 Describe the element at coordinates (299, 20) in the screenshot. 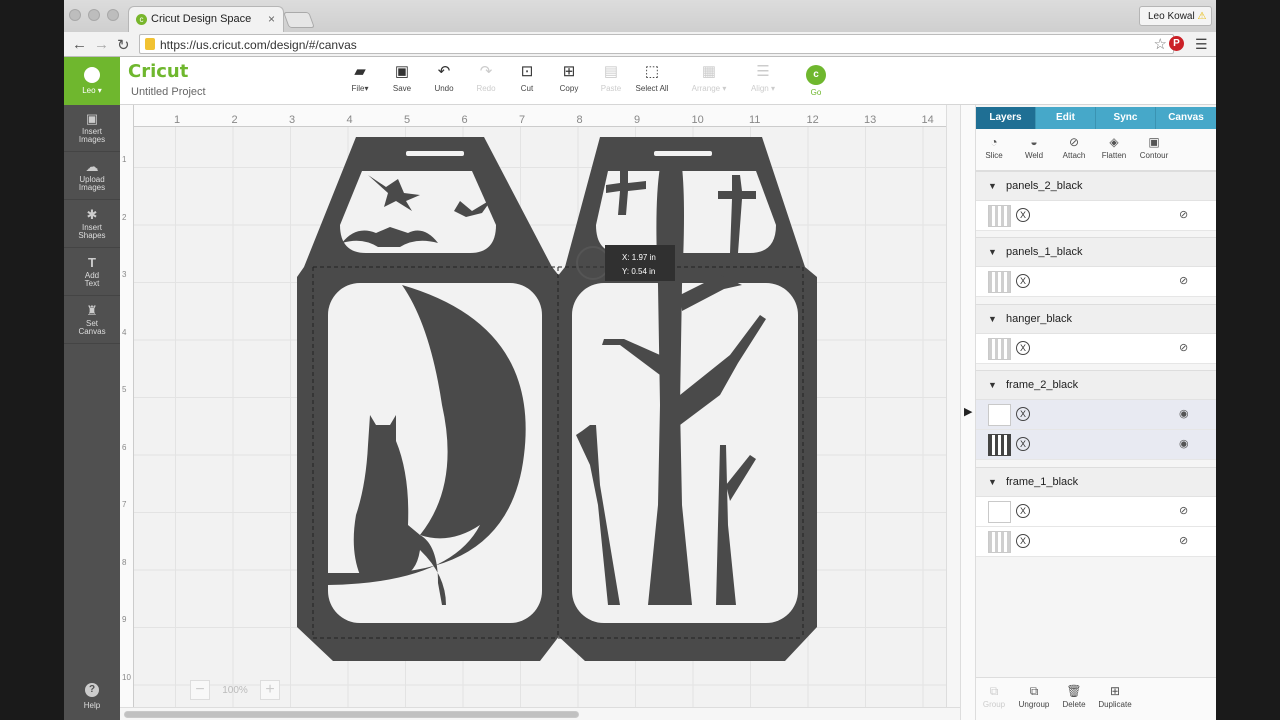

I see `new-tab-button` at that location.